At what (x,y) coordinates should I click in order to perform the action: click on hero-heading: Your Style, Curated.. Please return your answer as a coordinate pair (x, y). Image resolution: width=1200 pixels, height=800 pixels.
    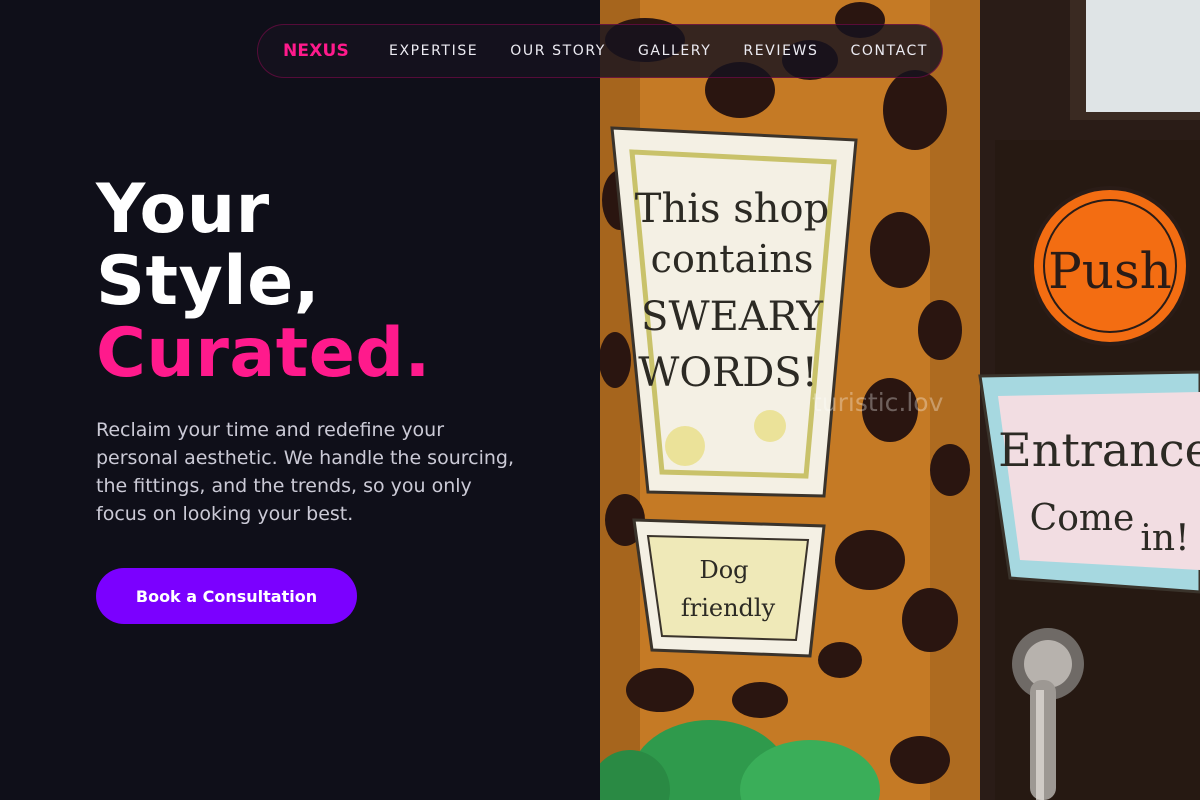
    Looking at the image, I should click on (263, 282).